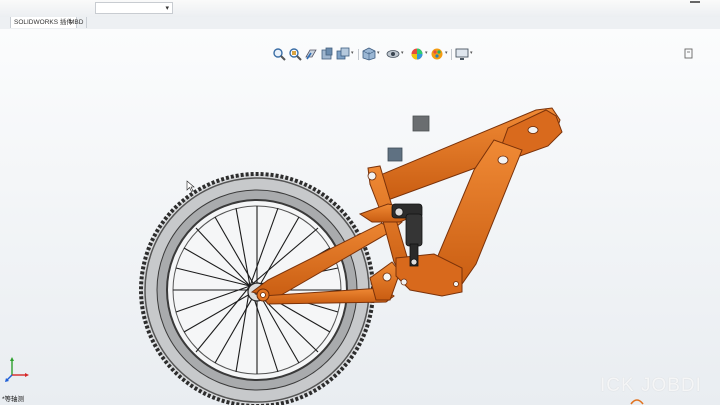 This screenshot has width=720, height=405. What do you see at coordinates (134, 8) in the screenshot?
I see `command-dropdown: ▾` at bounding box center [134, 8].